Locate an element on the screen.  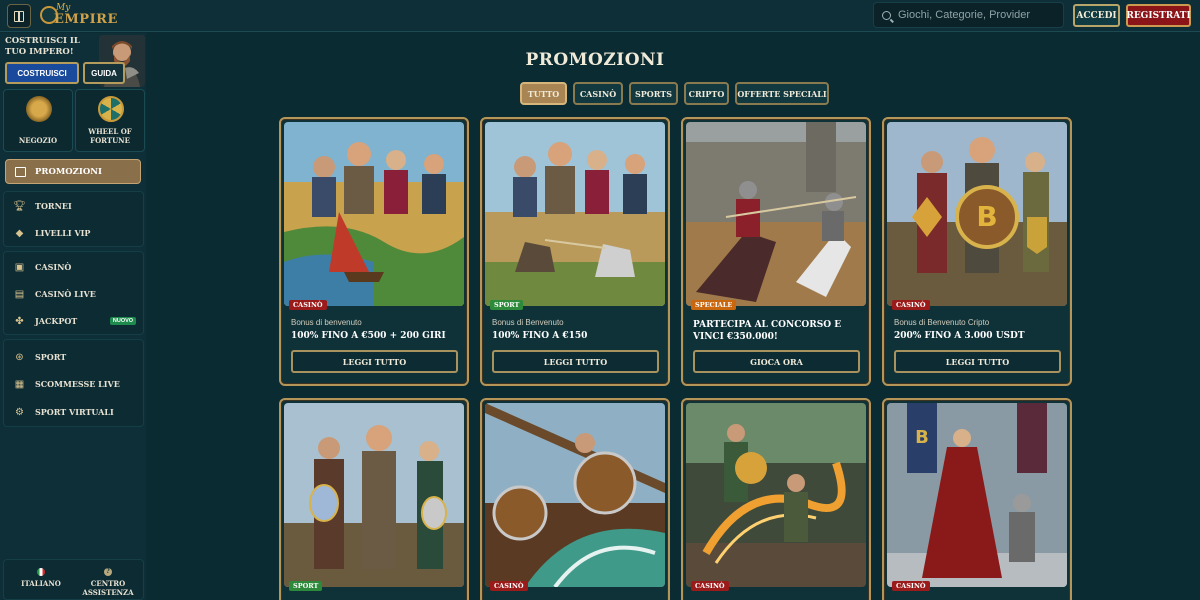
gift-icon is located at coordinates (20, 171).